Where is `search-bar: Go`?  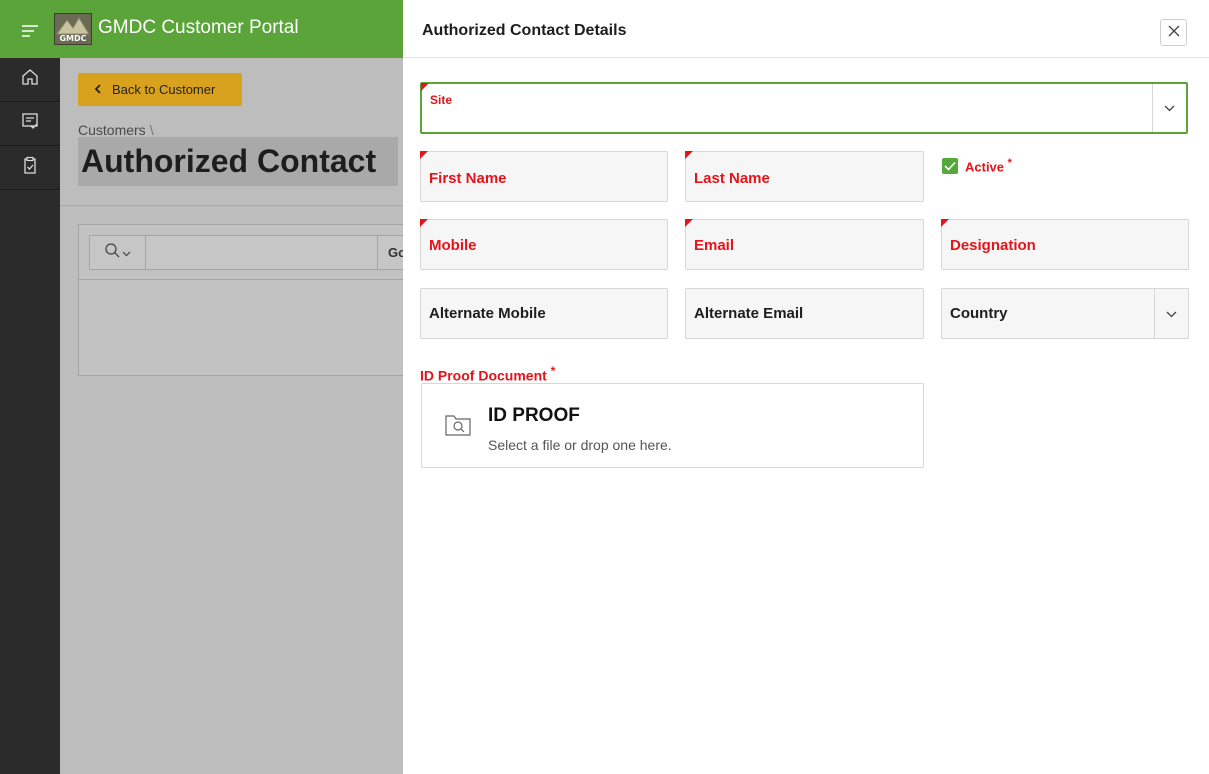 search-bar: Go is located at coordinates (254, 252).